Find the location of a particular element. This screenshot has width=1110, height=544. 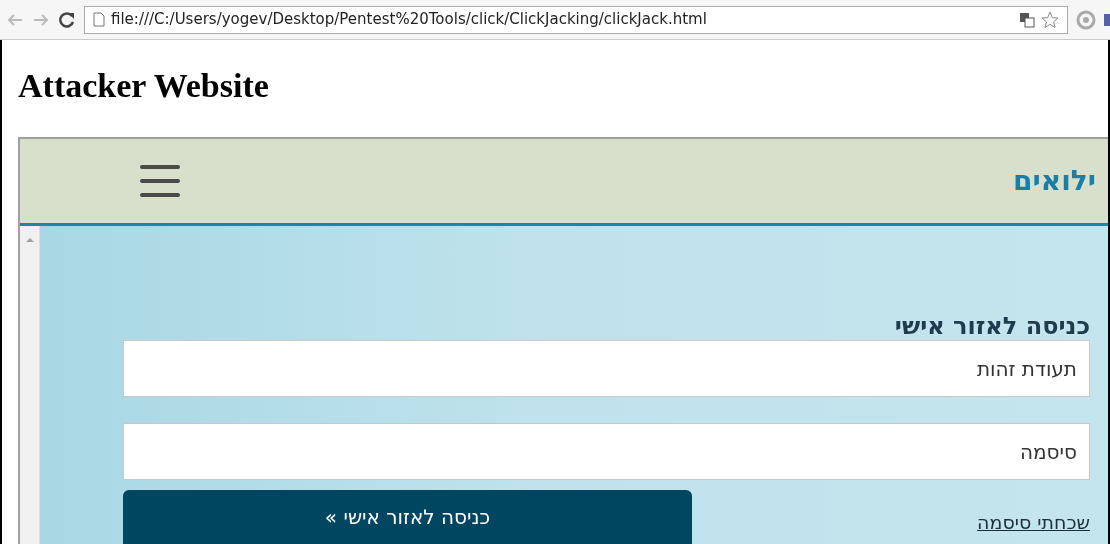

scrollbar is located at coordinates (30, 385).